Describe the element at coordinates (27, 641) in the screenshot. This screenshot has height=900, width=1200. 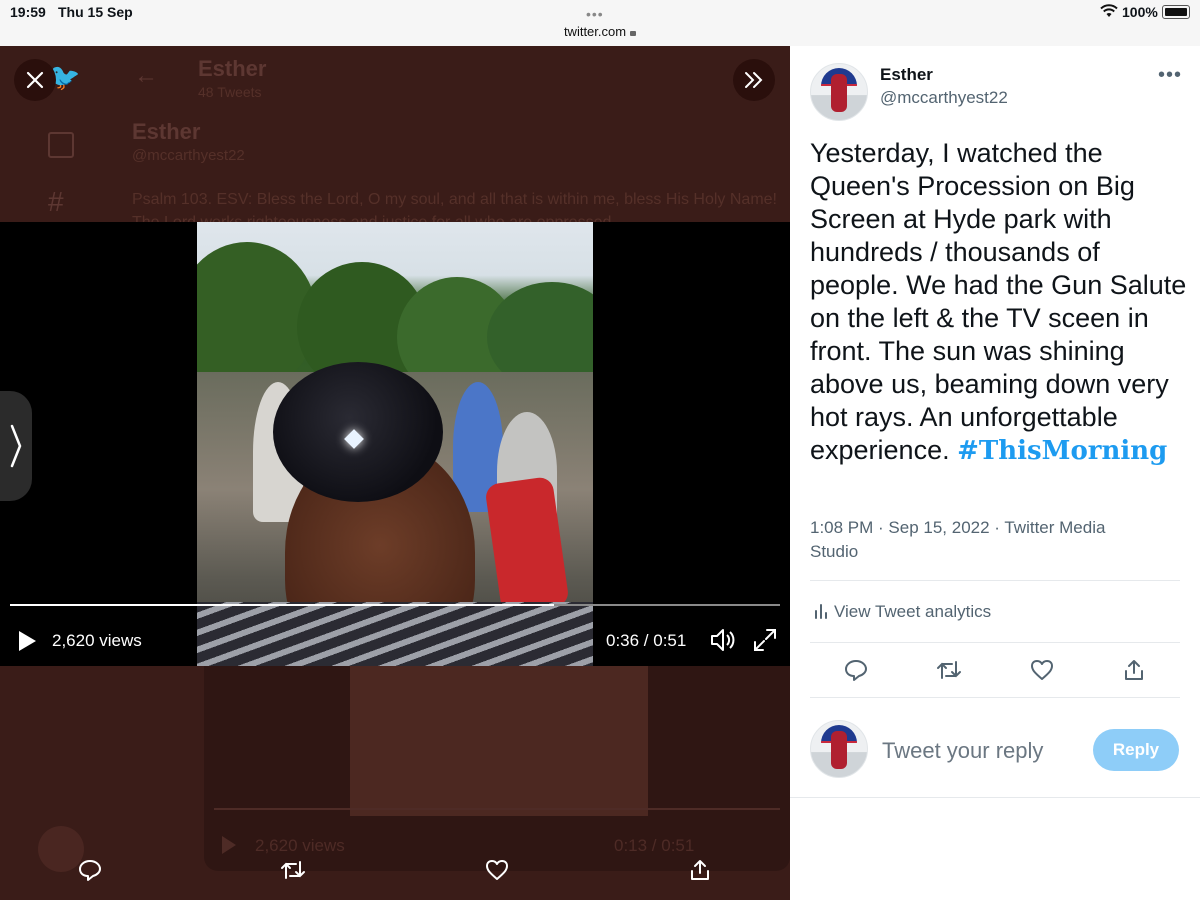
I see `play-icon` at that location.